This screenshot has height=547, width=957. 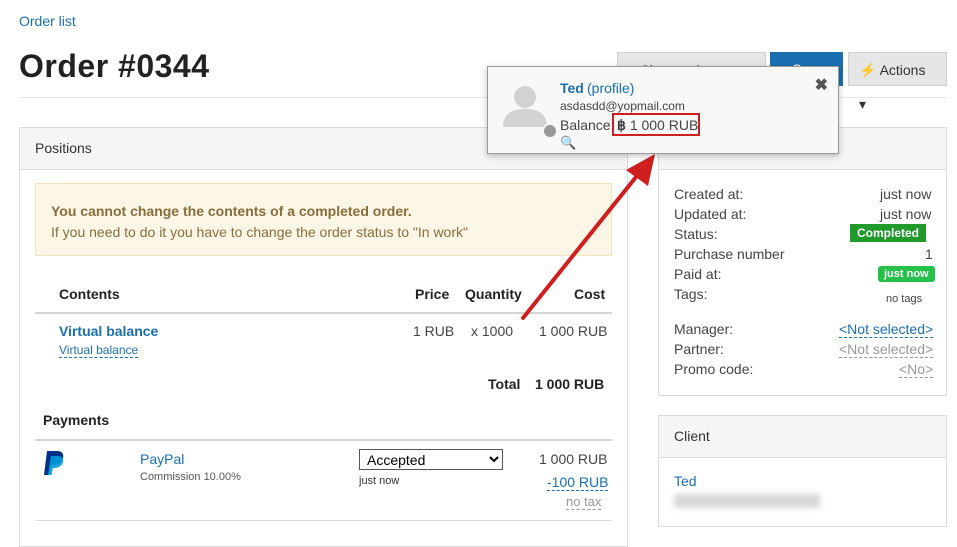 What do you see at coordinates (572, 88) in the screenshot?
I see `popover-user-name-link: Ted` at bounding box center [572, 88].